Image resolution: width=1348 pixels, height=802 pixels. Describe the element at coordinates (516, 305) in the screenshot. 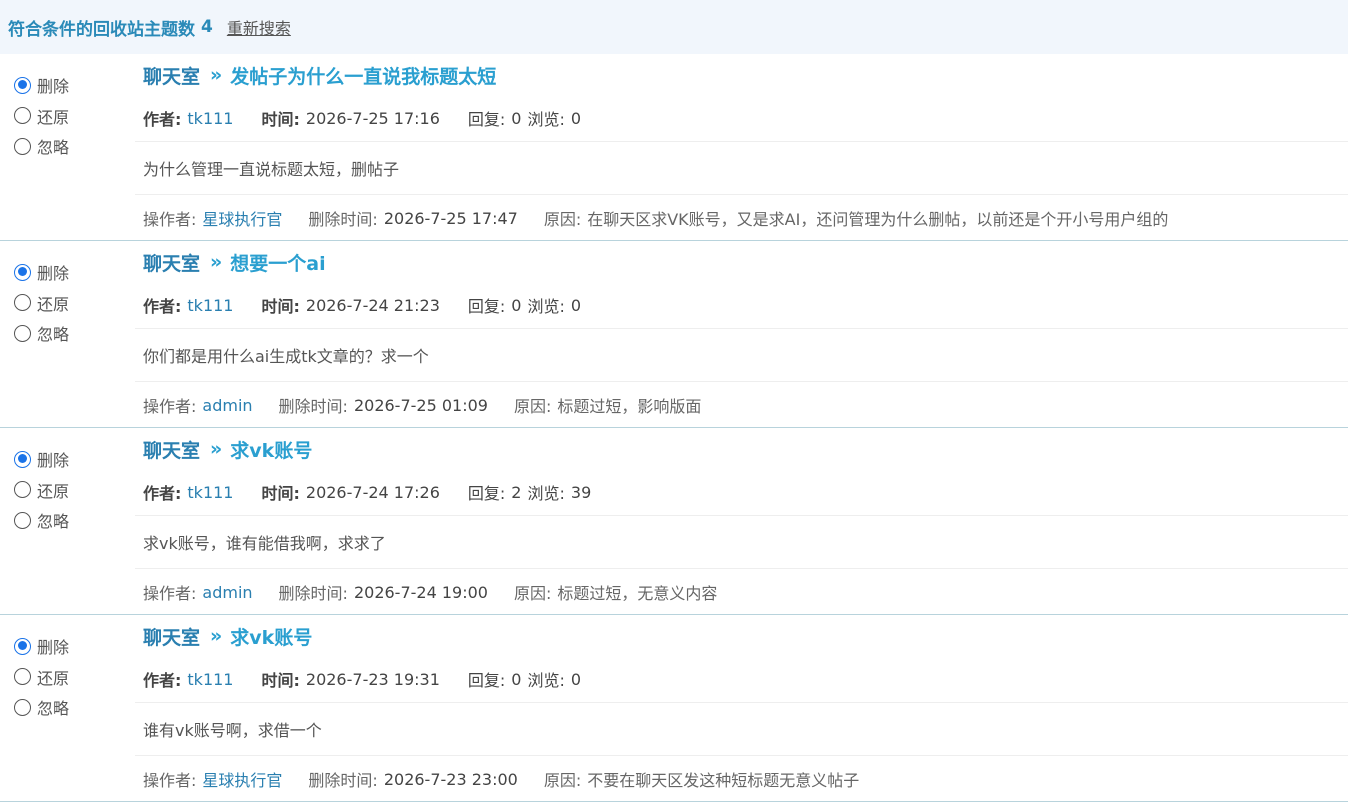

I see `replies-count: 0` at that location.